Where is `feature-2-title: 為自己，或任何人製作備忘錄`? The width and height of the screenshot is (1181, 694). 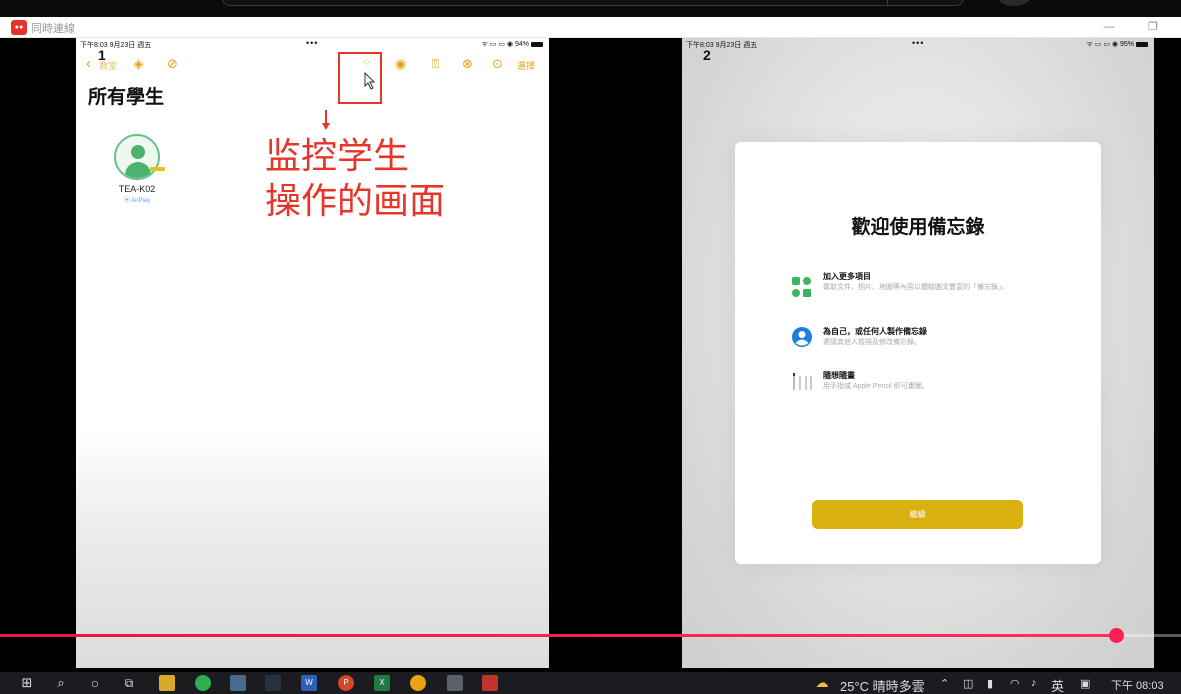
feature-2-title: 為自己，或任何人製作備忘錄 is located at coordinates (875, 331).